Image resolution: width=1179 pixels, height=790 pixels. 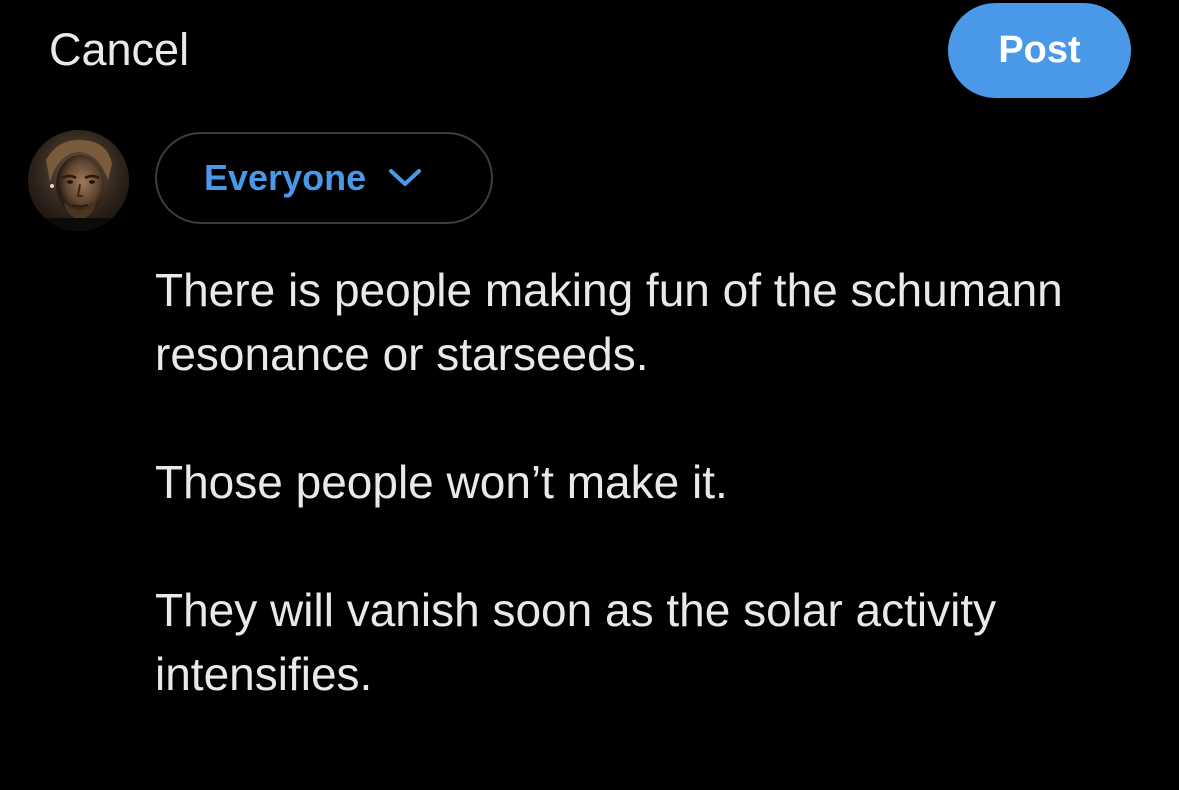 I want to click on chevron-down-icon, so click(x=405, y=178).